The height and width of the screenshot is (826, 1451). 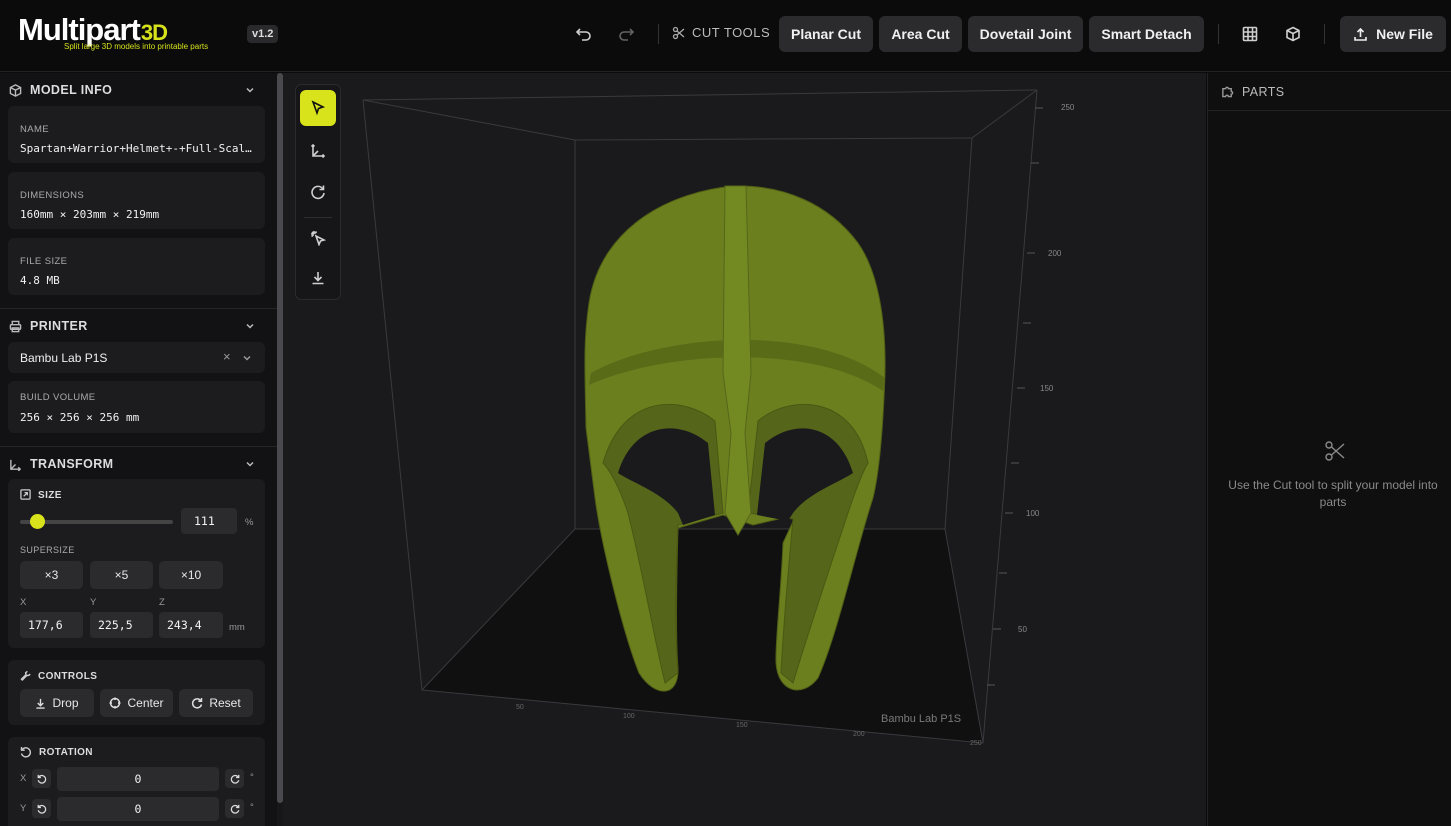 I want to click on z-tick-250: 250, so click(x=1068, y=107).